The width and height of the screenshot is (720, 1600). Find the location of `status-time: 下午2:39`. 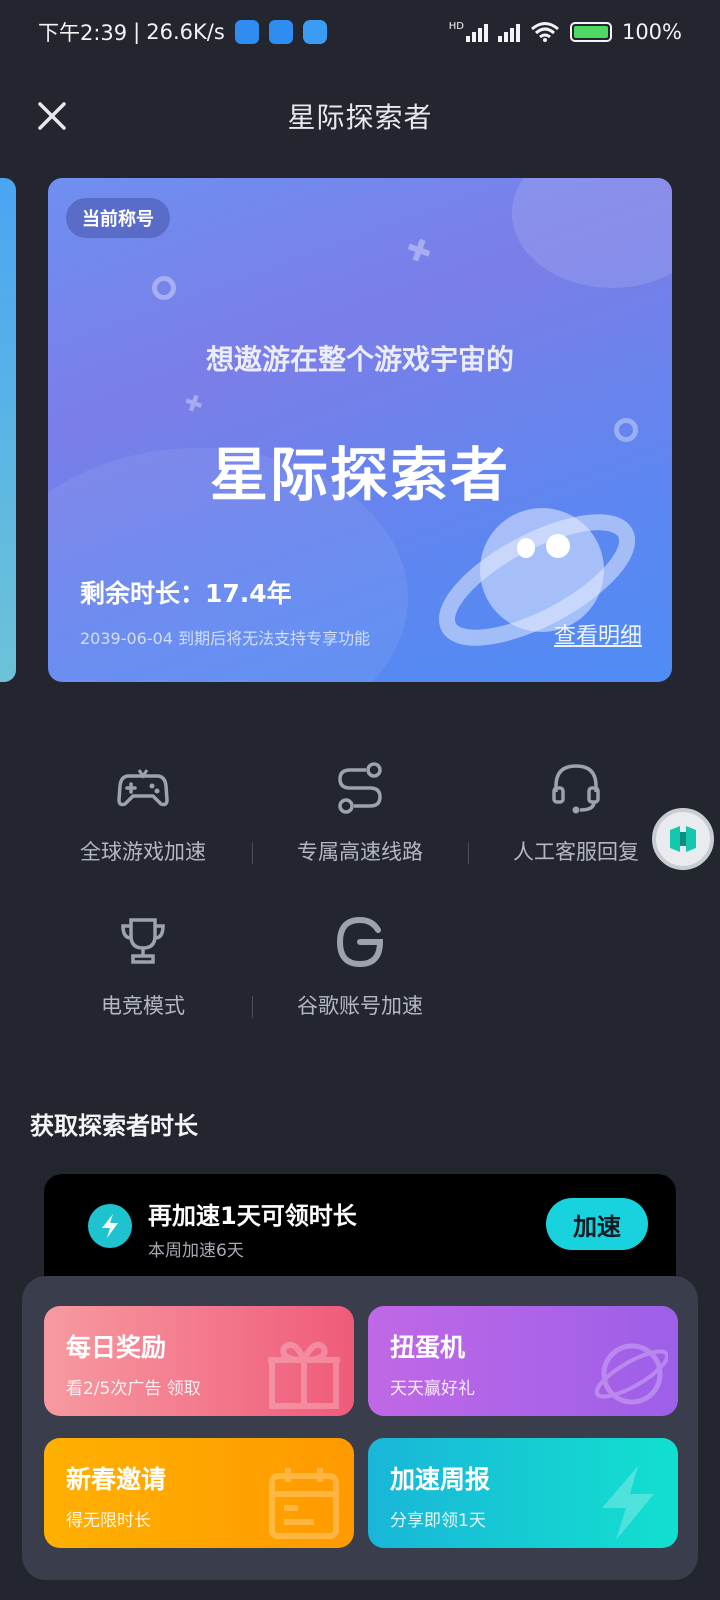

status-time: 下午2:39 is located at coordinates (83, 33).